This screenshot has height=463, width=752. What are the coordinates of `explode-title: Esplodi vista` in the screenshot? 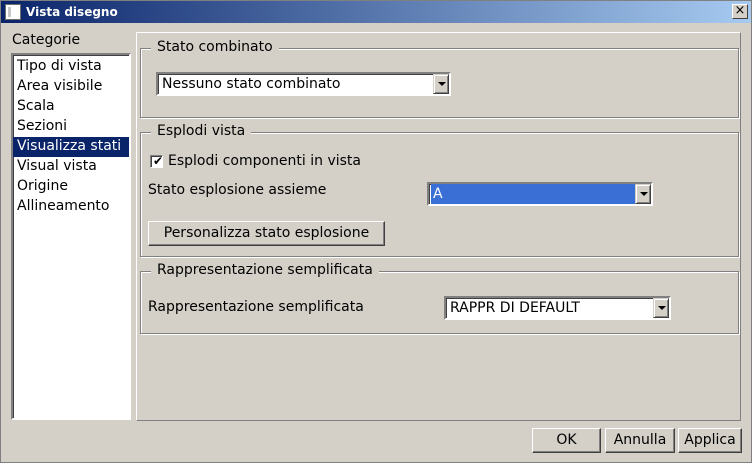 It's located at (201, 131).